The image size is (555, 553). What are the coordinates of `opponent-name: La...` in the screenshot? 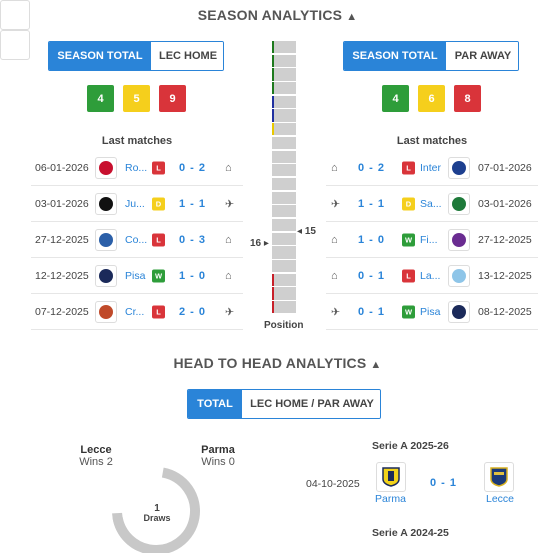 It's located at (430, 276).